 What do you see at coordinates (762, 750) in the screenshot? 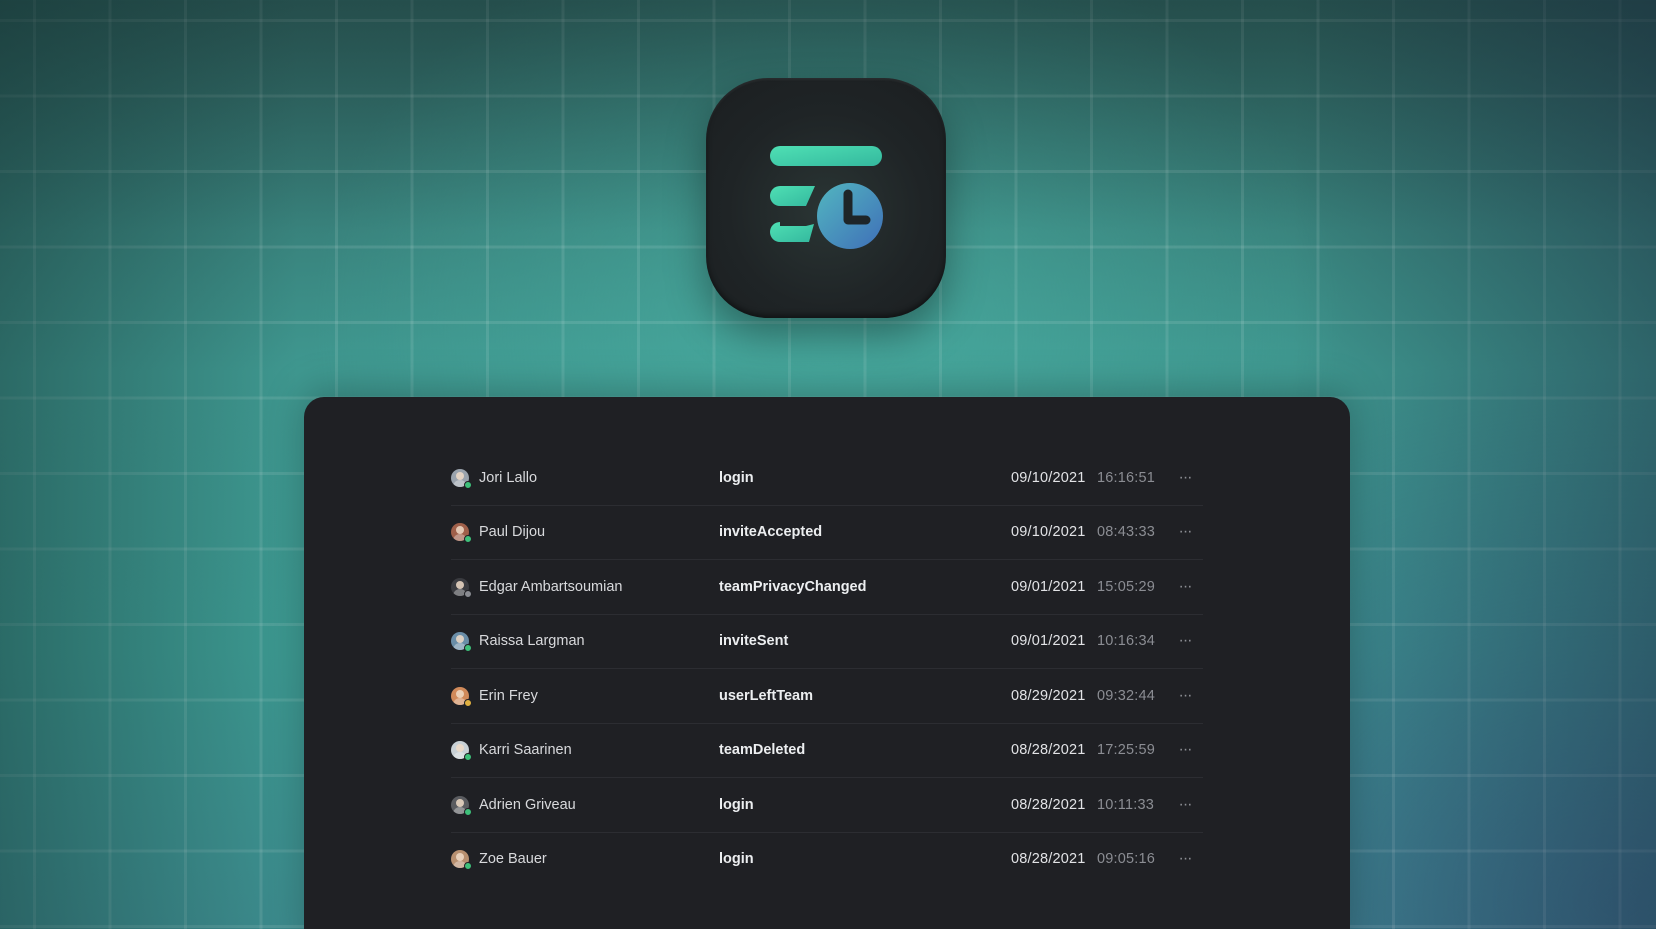
I see `event-name: teamDeleted` at bounding box center [762, 750].